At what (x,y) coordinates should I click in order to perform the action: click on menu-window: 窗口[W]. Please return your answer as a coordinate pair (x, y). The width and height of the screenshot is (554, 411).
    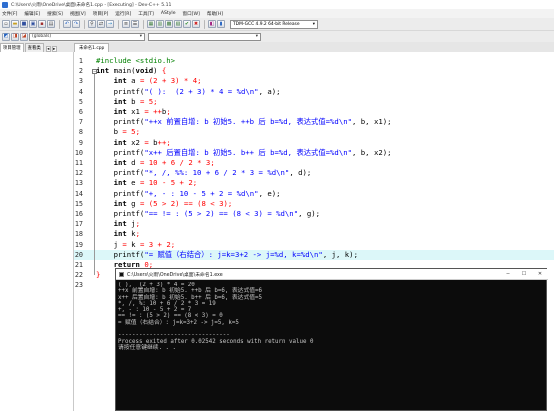
    Looking at the image, I should click on (191, 14).